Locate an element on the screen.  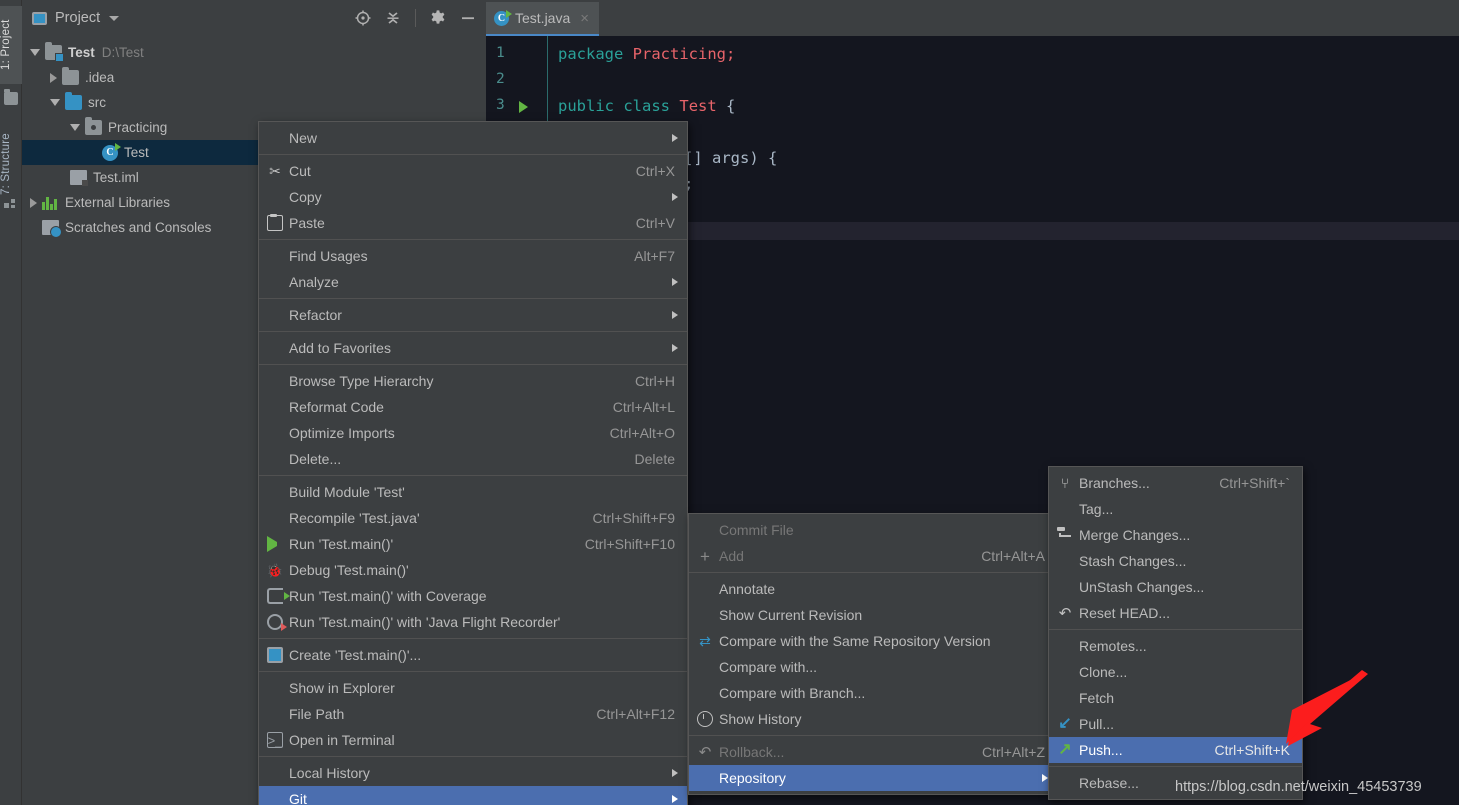
cut-icon is located at coordinates (275, 171).